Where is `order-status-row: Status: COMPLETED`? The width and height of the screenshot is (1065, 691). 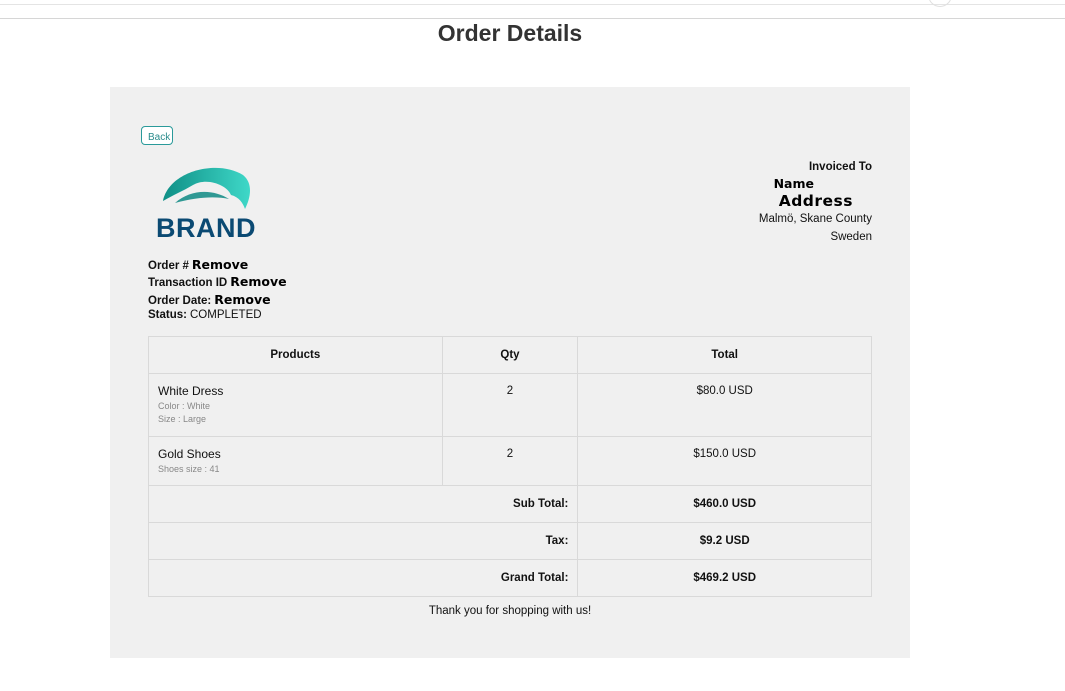
order-status-row: Status: COMPLETED is located at coordinates (205, 315).